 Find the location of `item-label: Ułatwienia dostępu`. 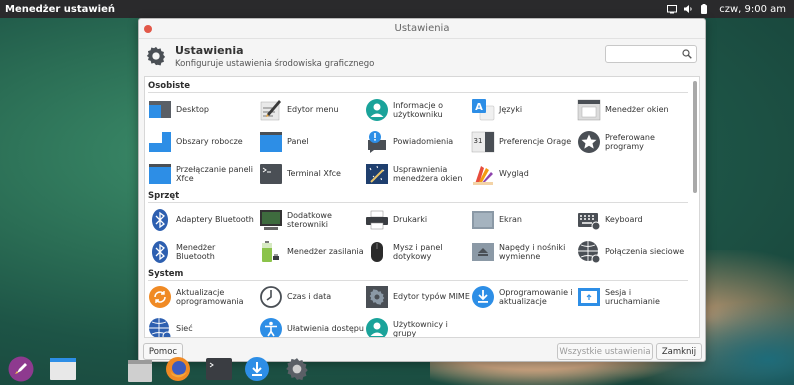

item-label: Ułatwienia dostępu is located at coordinates (325, 329).